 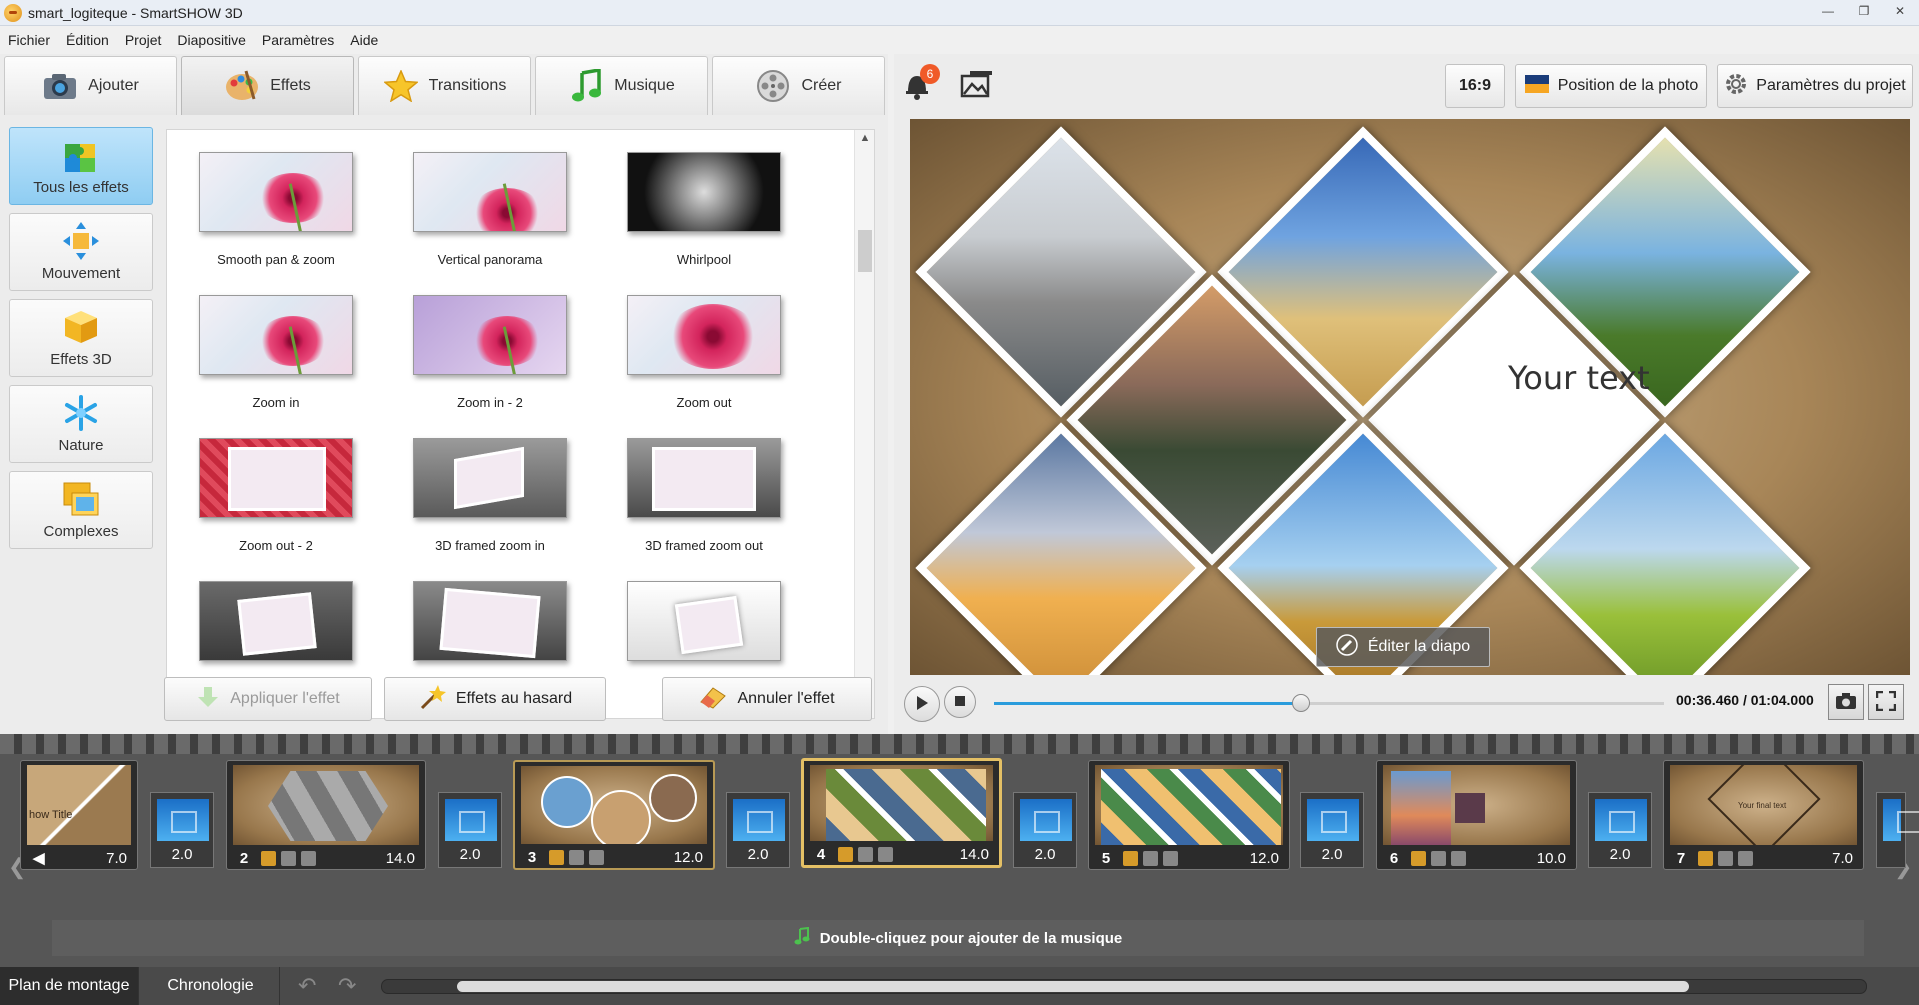 What do you see at coordinates (1864, 11) in the screenshot?
I see `maximize-icon: ❐` at bounding box center [1864, 11].